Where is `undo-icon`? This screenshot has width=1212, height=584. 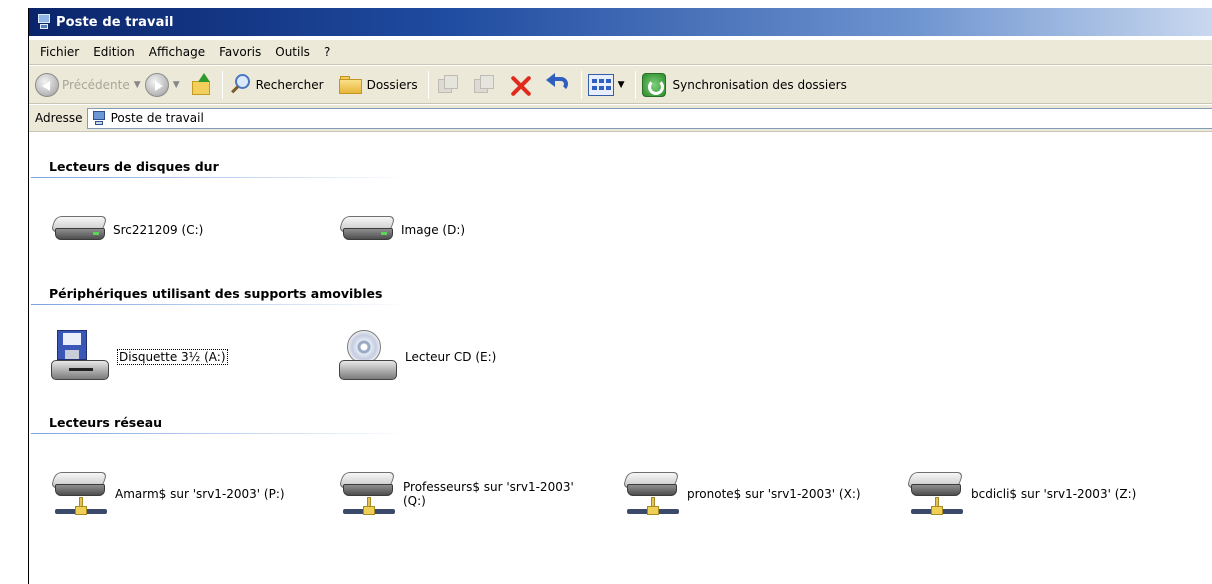
undo-icon is located at coordinates (558, 84).